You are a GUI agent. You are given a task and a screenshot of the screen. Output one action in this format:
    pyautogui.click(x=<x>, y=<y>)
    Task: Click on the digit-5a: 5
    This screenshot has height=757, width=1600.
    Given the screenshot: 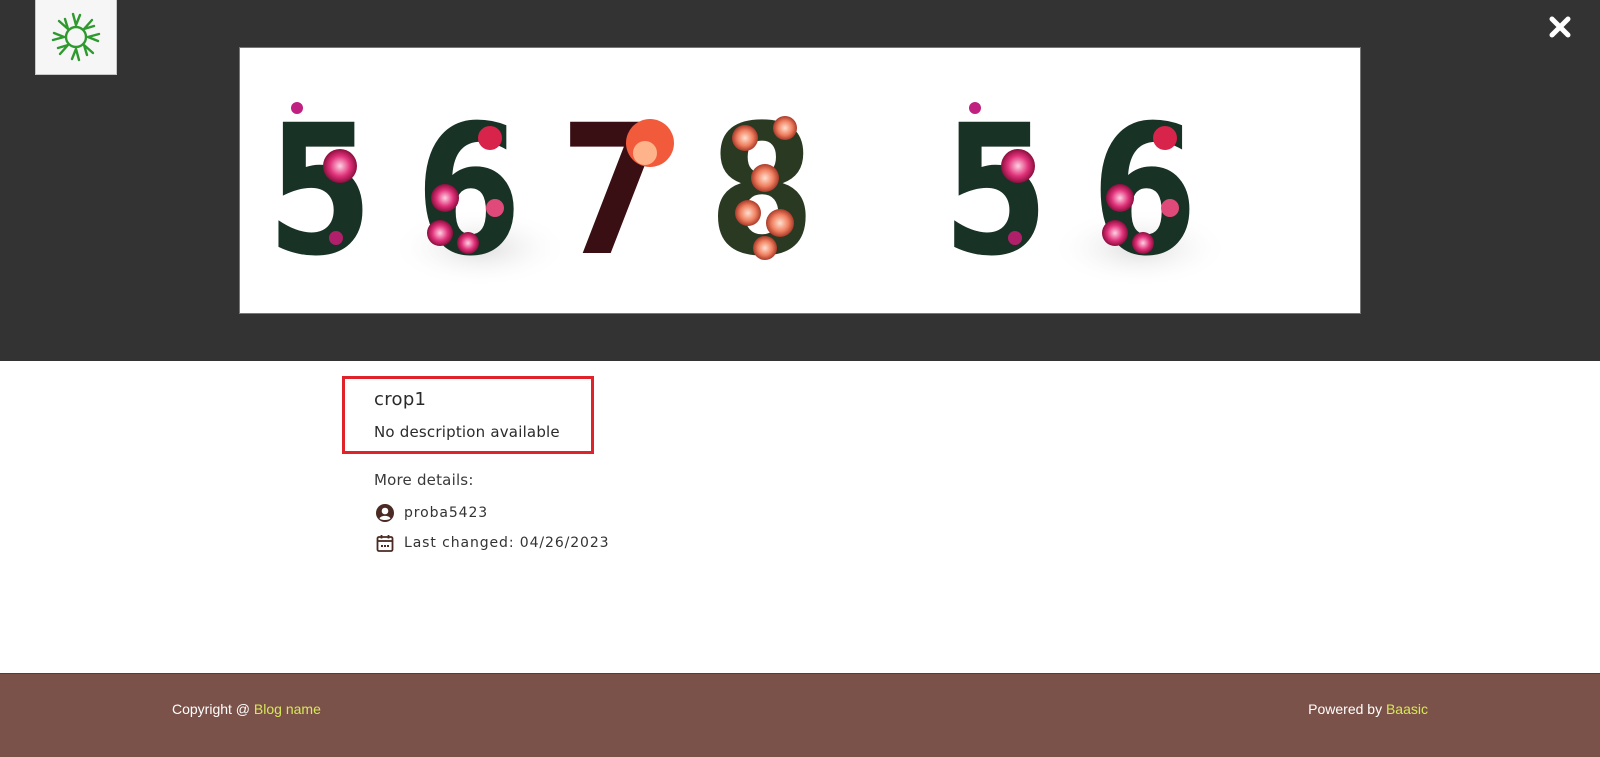 What is the action you would take?
    pyautogui.click(x=320, y=191)
    